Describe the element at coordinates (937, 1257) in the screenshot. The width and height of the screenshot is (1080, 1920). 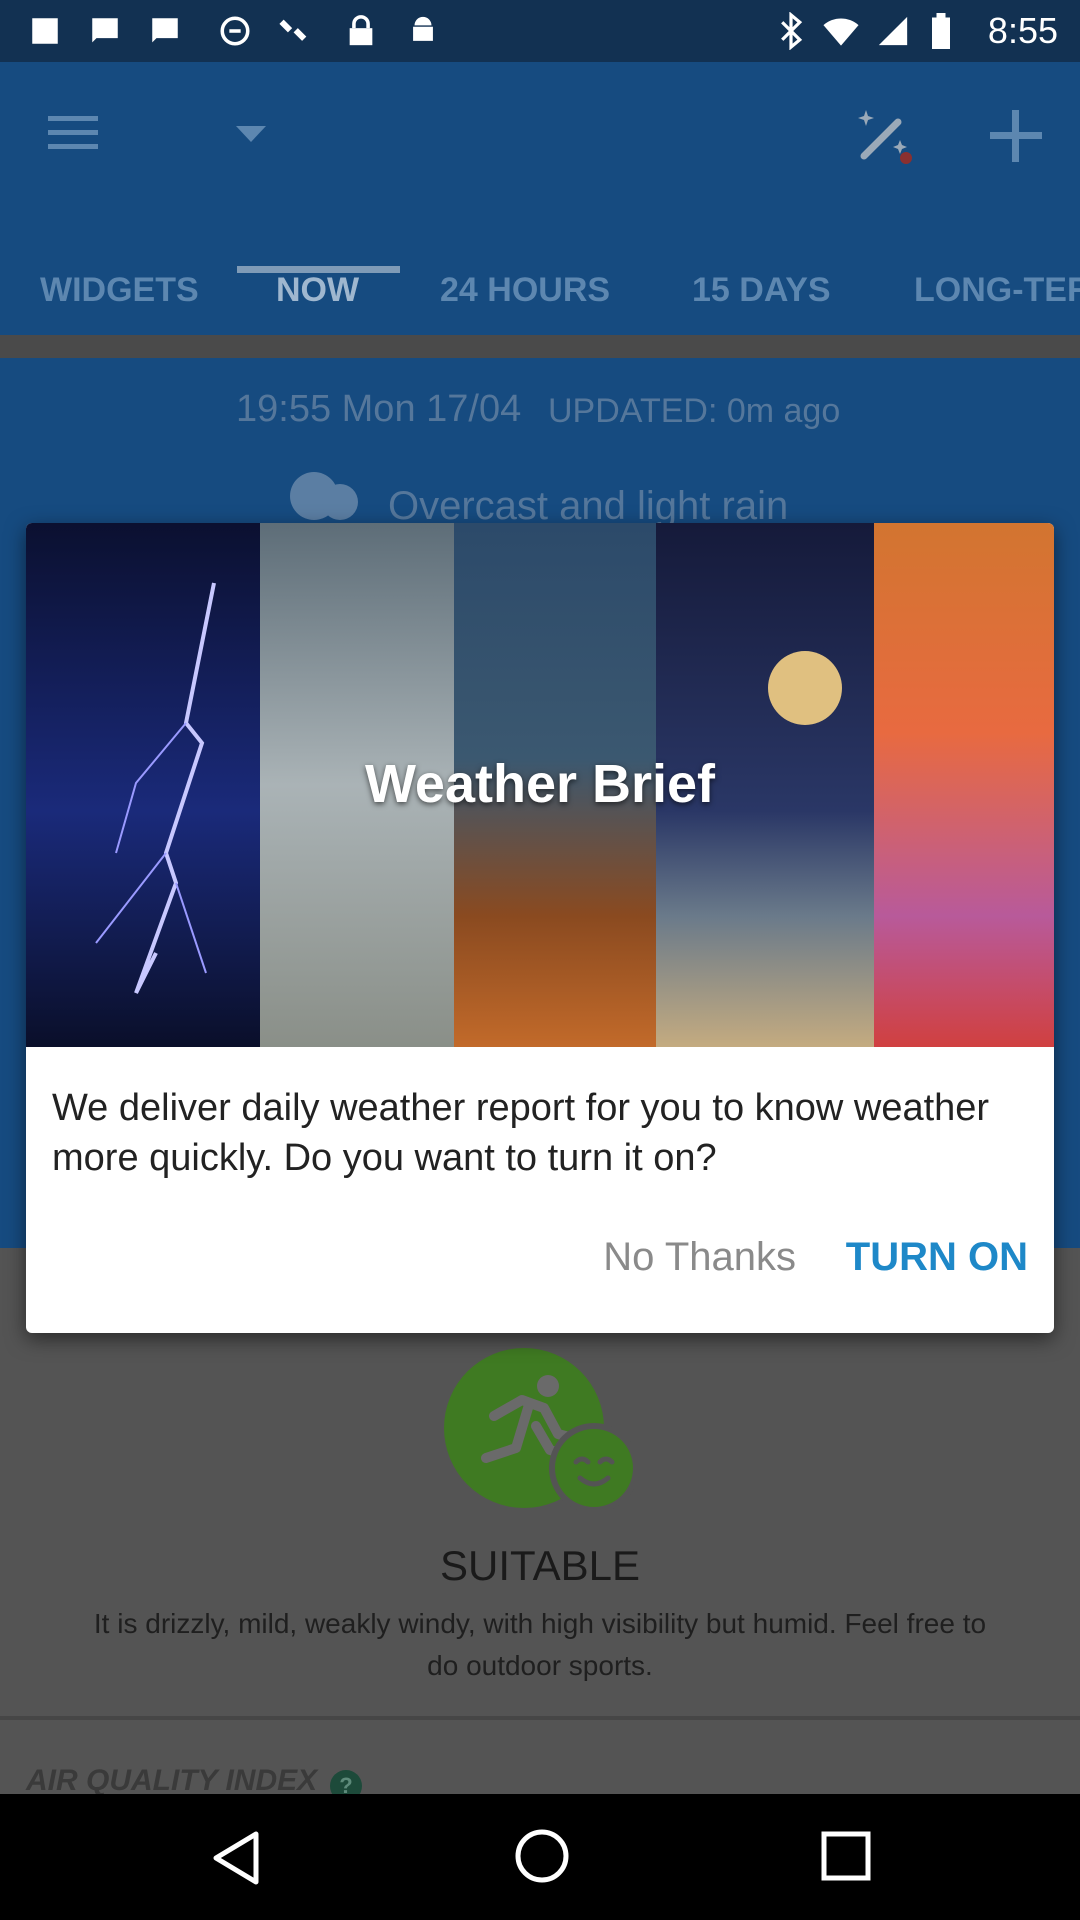
I see `turn-on-button: TURN ON` at that location.